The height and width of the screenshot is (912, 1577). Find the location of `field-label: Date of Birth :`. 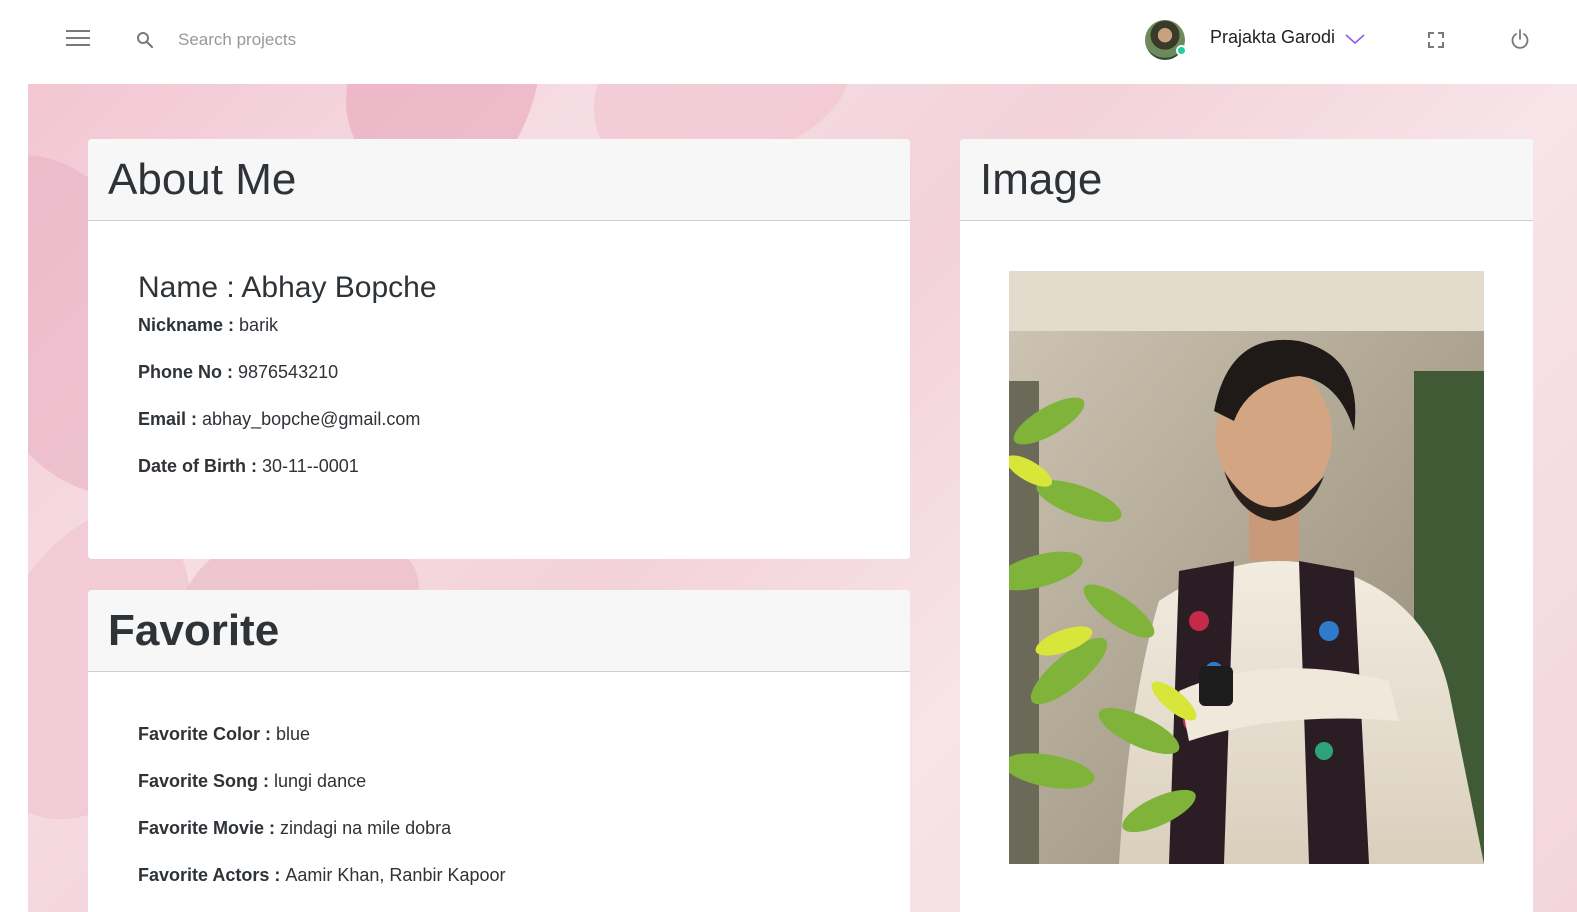

field-label: Date of Birth : is located at coordinates (200, 466).